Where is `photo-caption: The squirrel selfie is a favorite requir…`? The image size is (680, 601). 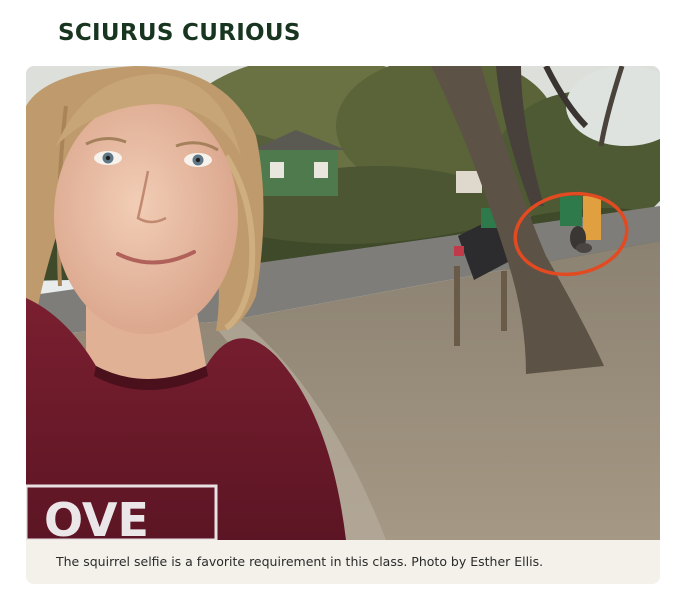 photo-caption: The squirrel selfie is a favorite requir… is located at coordinates (300, 561).